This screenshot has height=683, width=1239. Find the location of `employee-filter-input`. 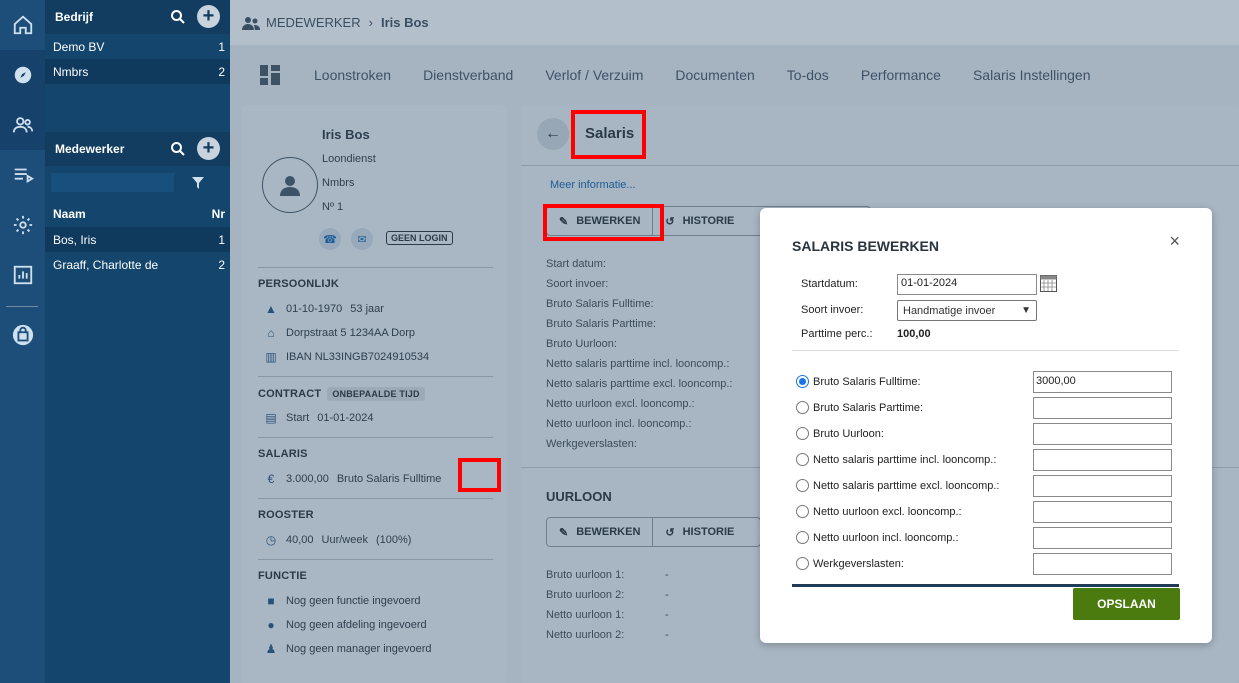

employee-filter-input is located at coordinates (112, 182).